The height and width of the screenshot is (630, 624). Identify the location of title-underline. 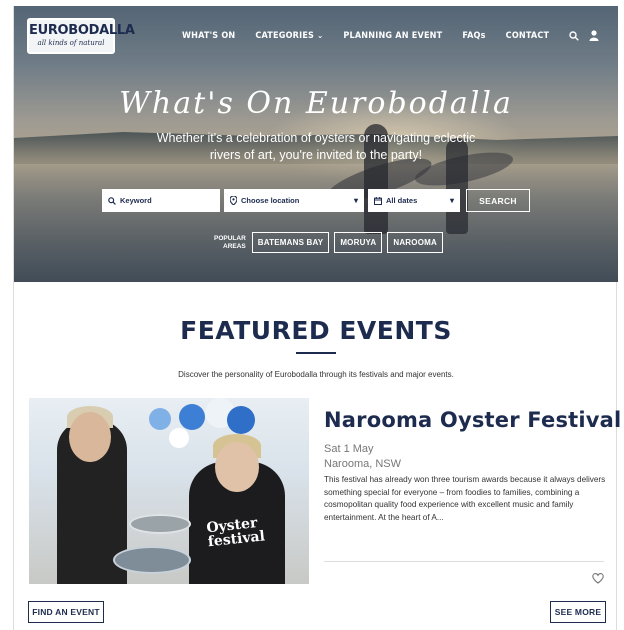
(316, 353).